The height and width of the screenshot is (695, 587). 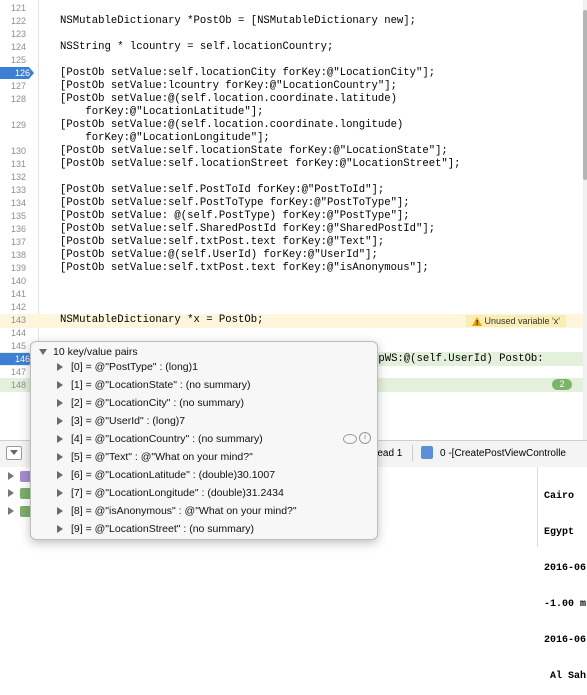 I want to click on line-number: 140, so click(x=13, y=281).